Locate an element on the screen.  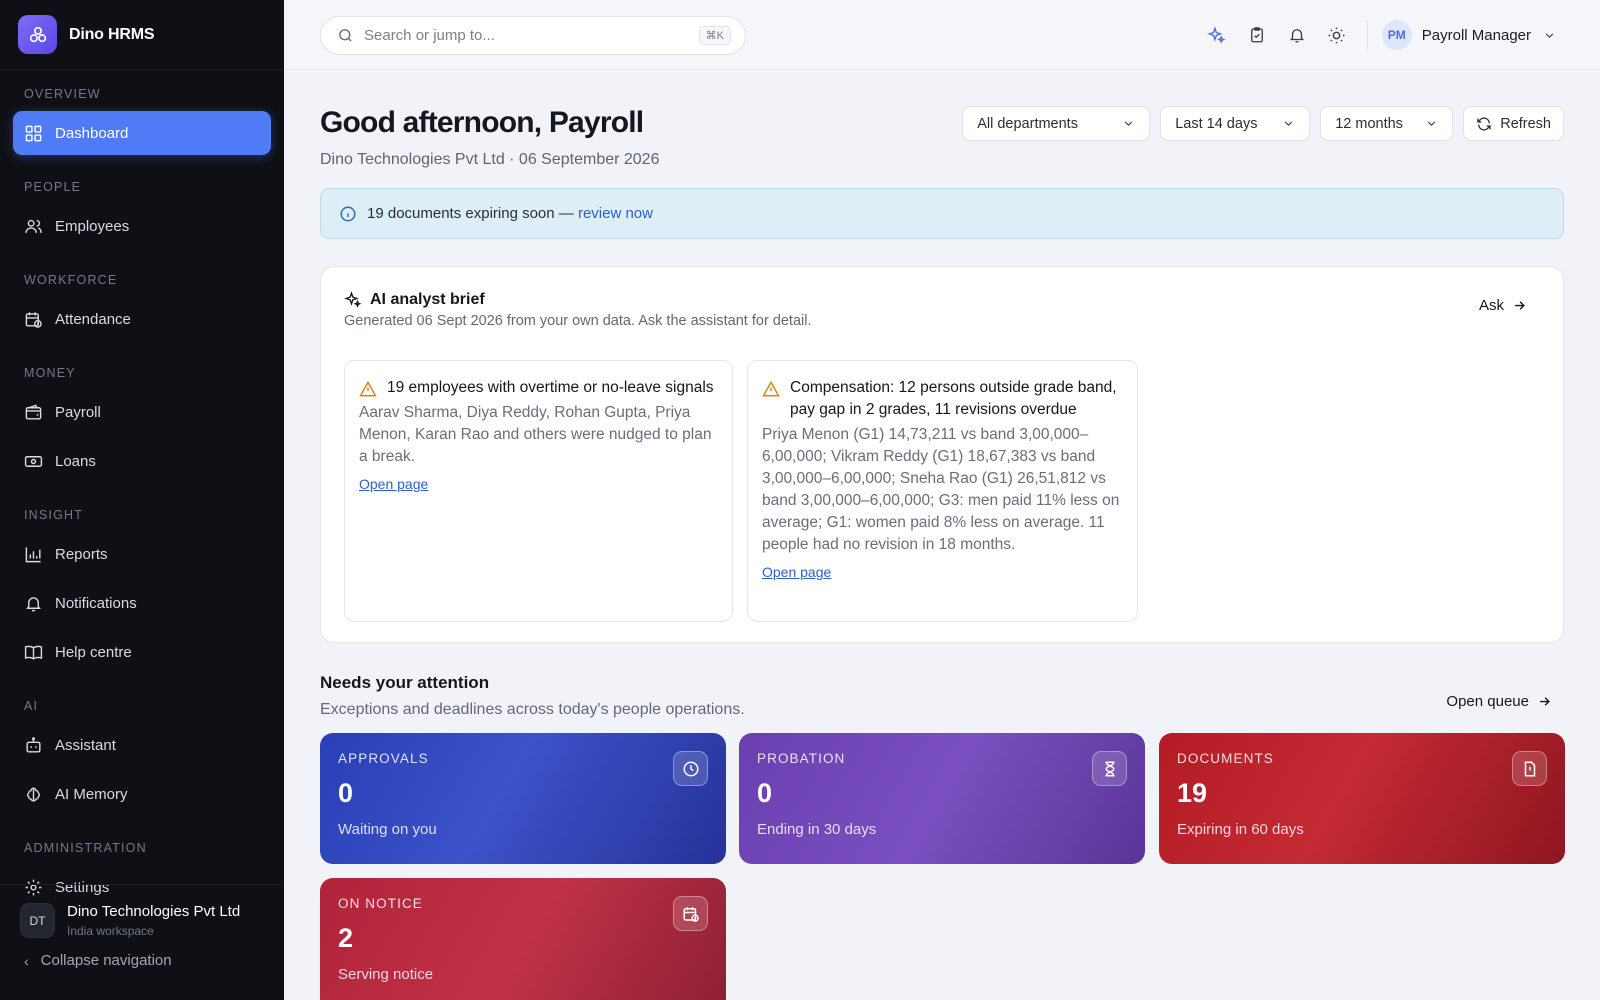
sidebar-item-label: Attendance is located at coordinates (93, 319).